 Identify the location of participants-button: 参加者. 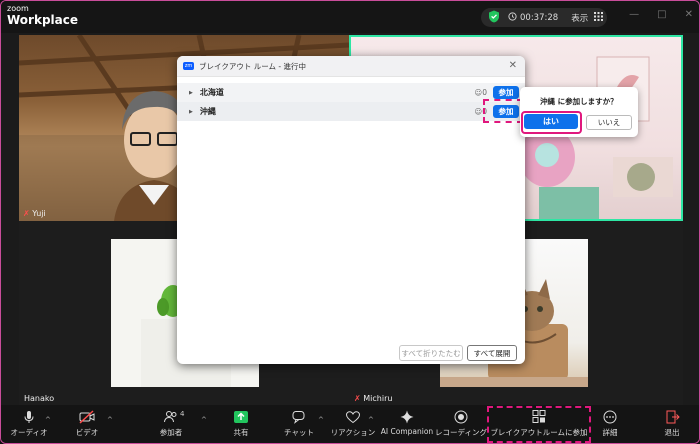
(171, 424).